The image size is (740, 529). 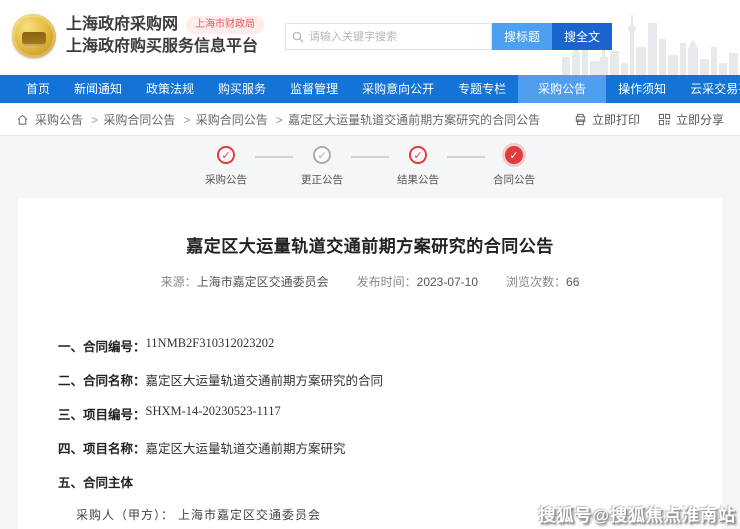 What do you see at coordinates (699, 119) in the screenshot?
I see `share-label: 立即分享` at bounding box center [699, 119].